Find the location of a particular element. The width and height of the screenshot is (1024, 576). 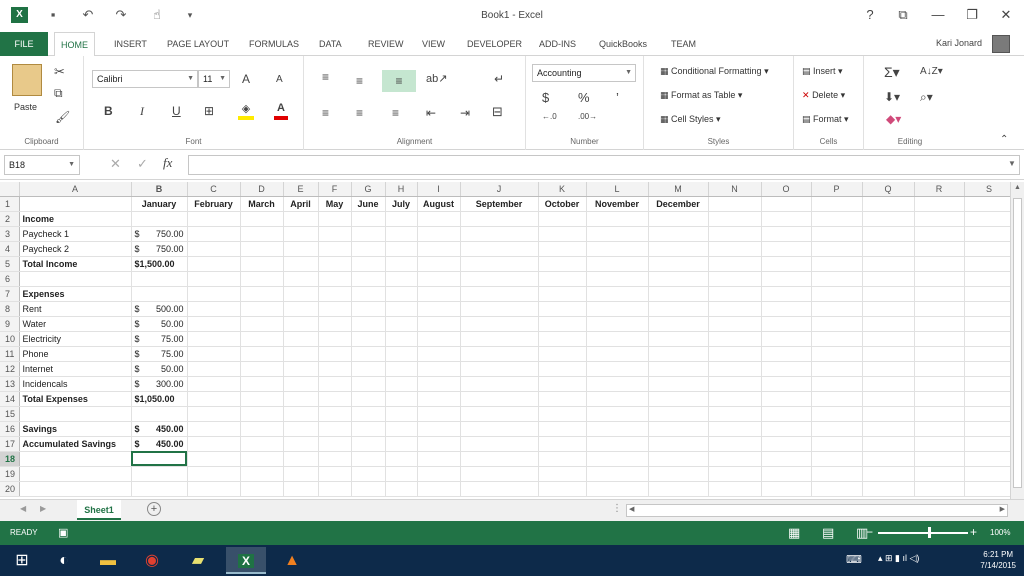

copy-icon: ⧉ is located at coordinates (58, 93).